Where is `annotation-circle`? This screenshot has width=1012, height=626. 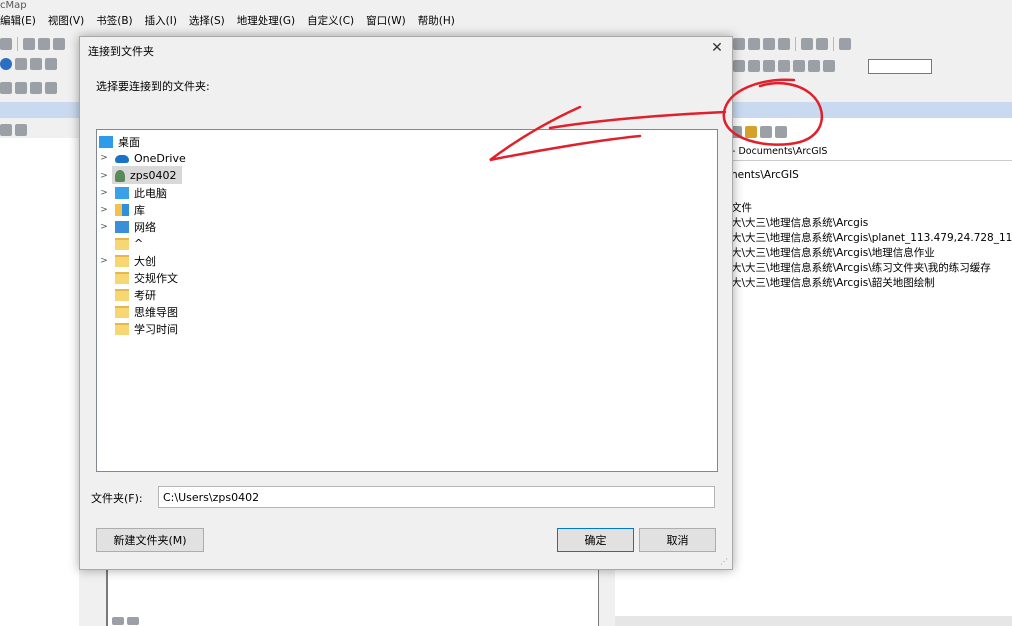 annotation-circle is located at coordinates (773, 112).